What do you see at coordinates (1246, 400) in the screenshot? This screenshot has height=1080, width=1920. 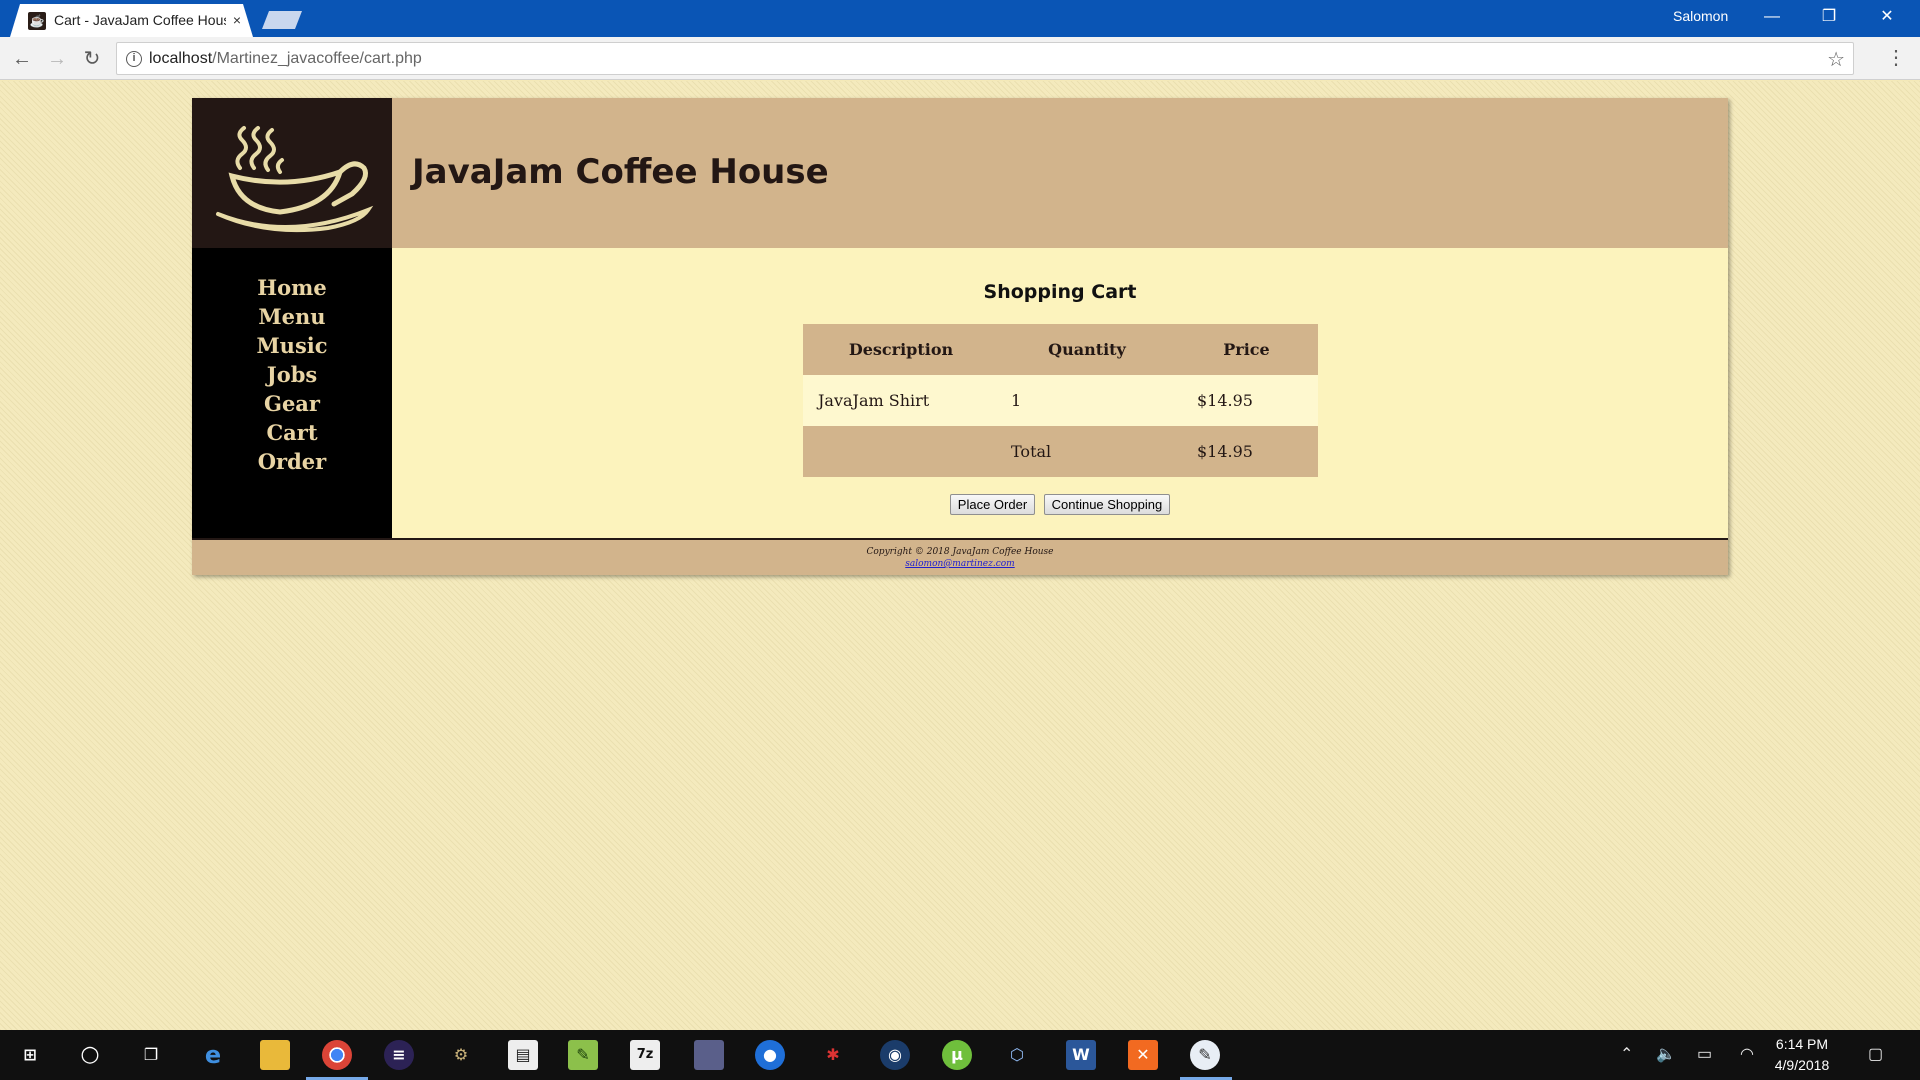 I see `item-price: $14.95` at bounding box center [1246, 400].